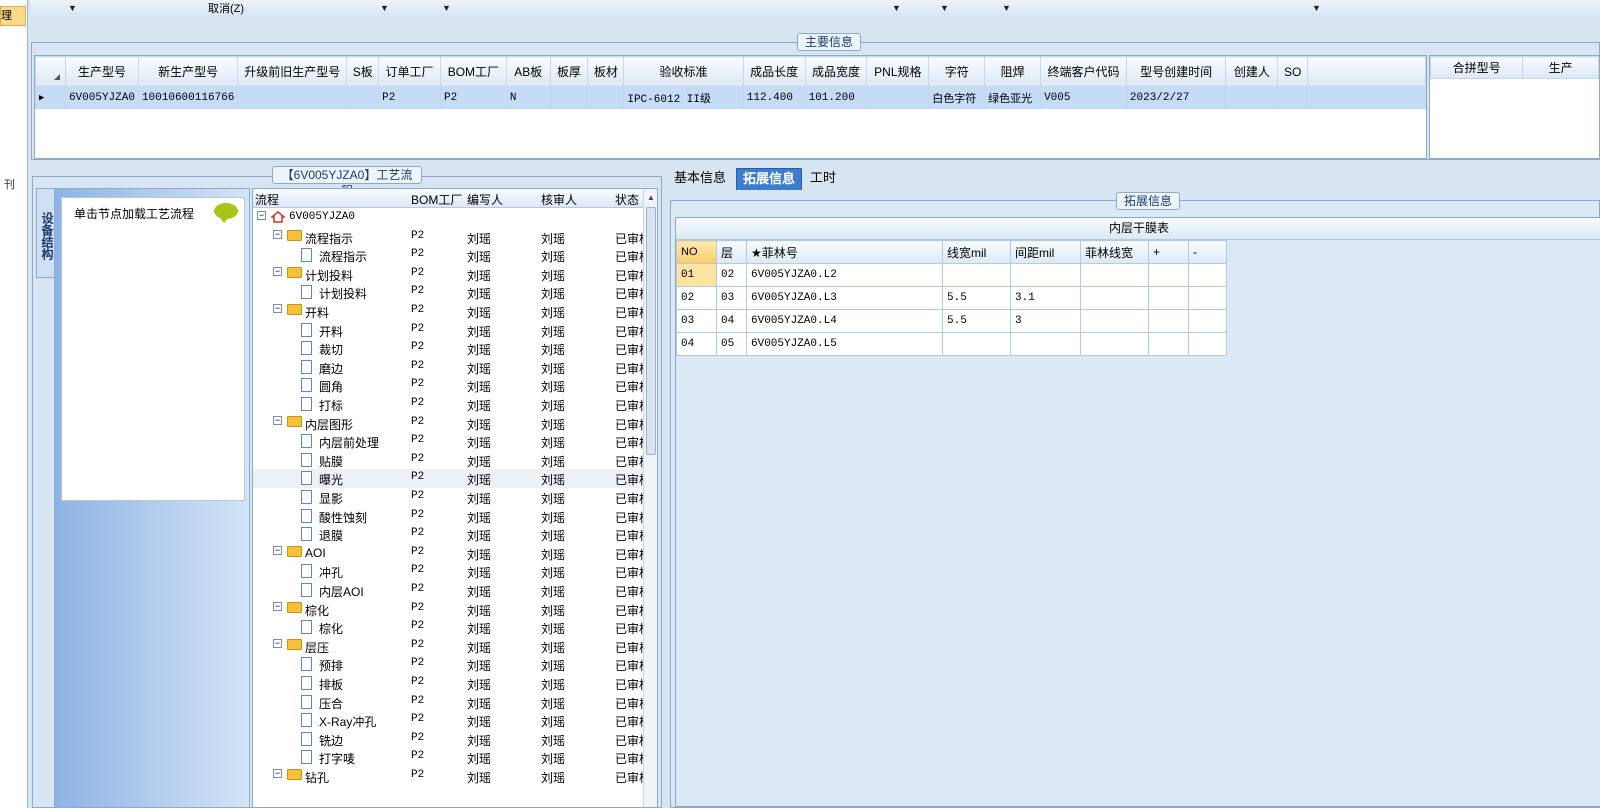  What do you see at coordinates (452, 348) in the screenshot?
I see `tree-row: 裁切 P2 刘瑶 刘瑶 已审核` at bounding box center [452, 348].